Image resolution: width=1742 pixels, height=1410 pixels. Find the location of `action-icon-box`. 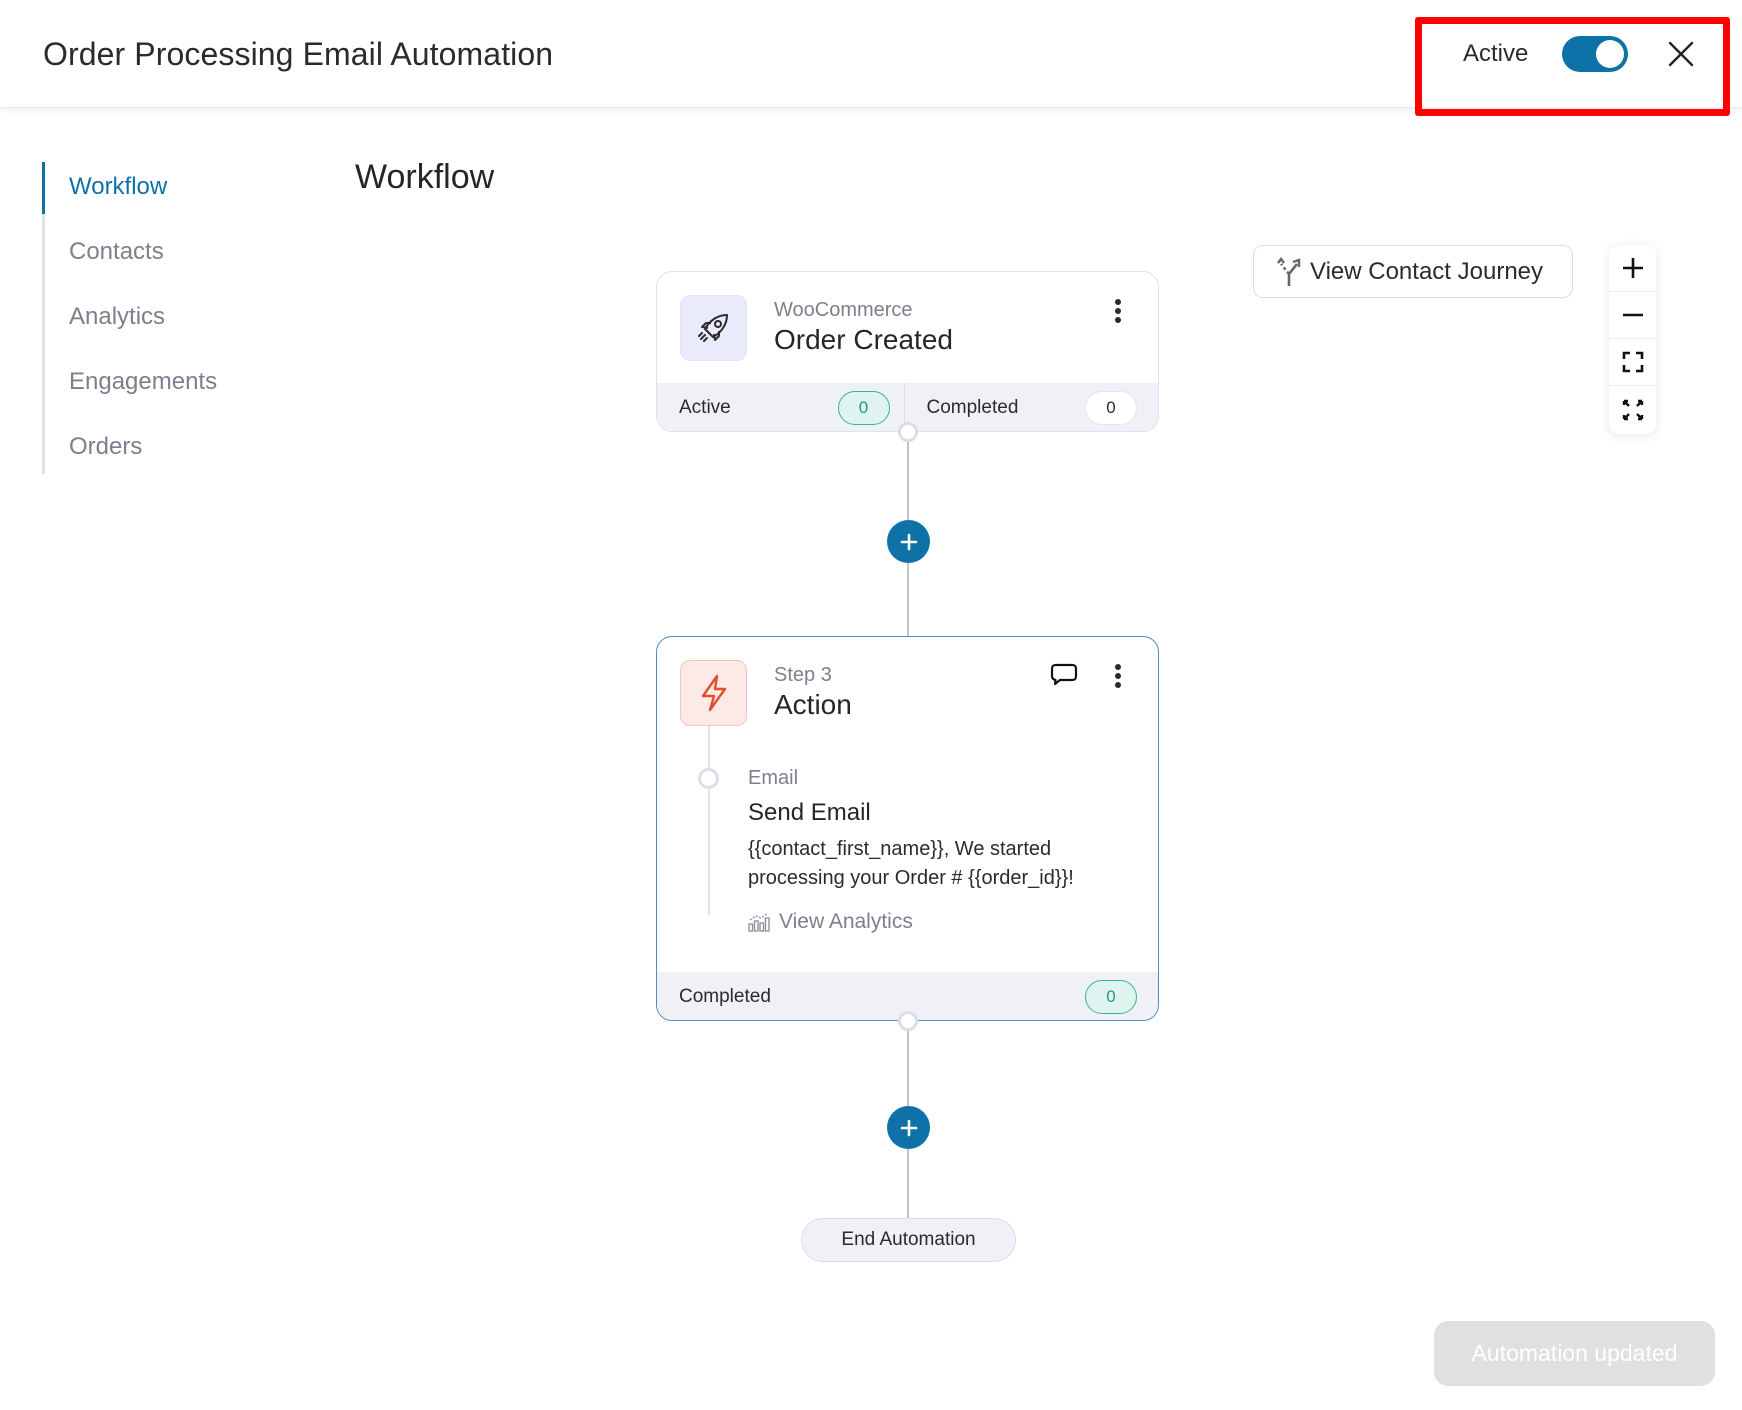

action-icon-box is located at coordinates (713, 693).